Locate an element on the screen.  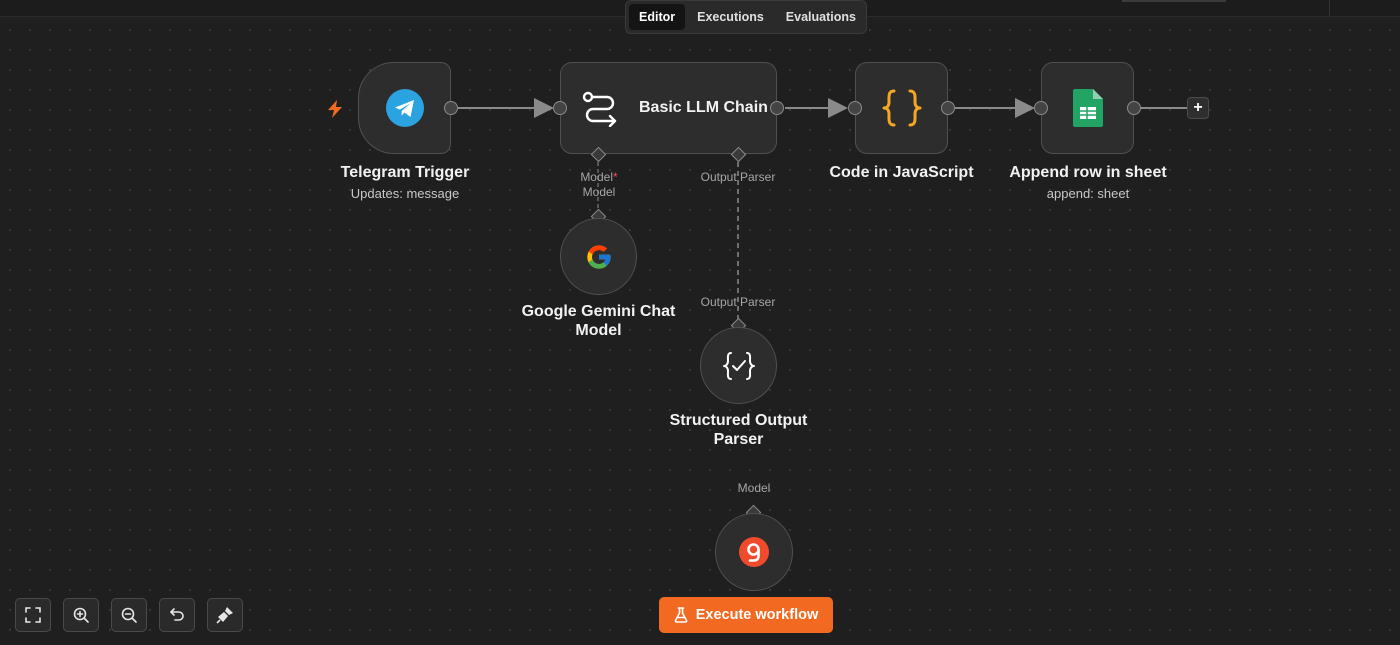
model-provider-icon is located at coordinates (754, 552).